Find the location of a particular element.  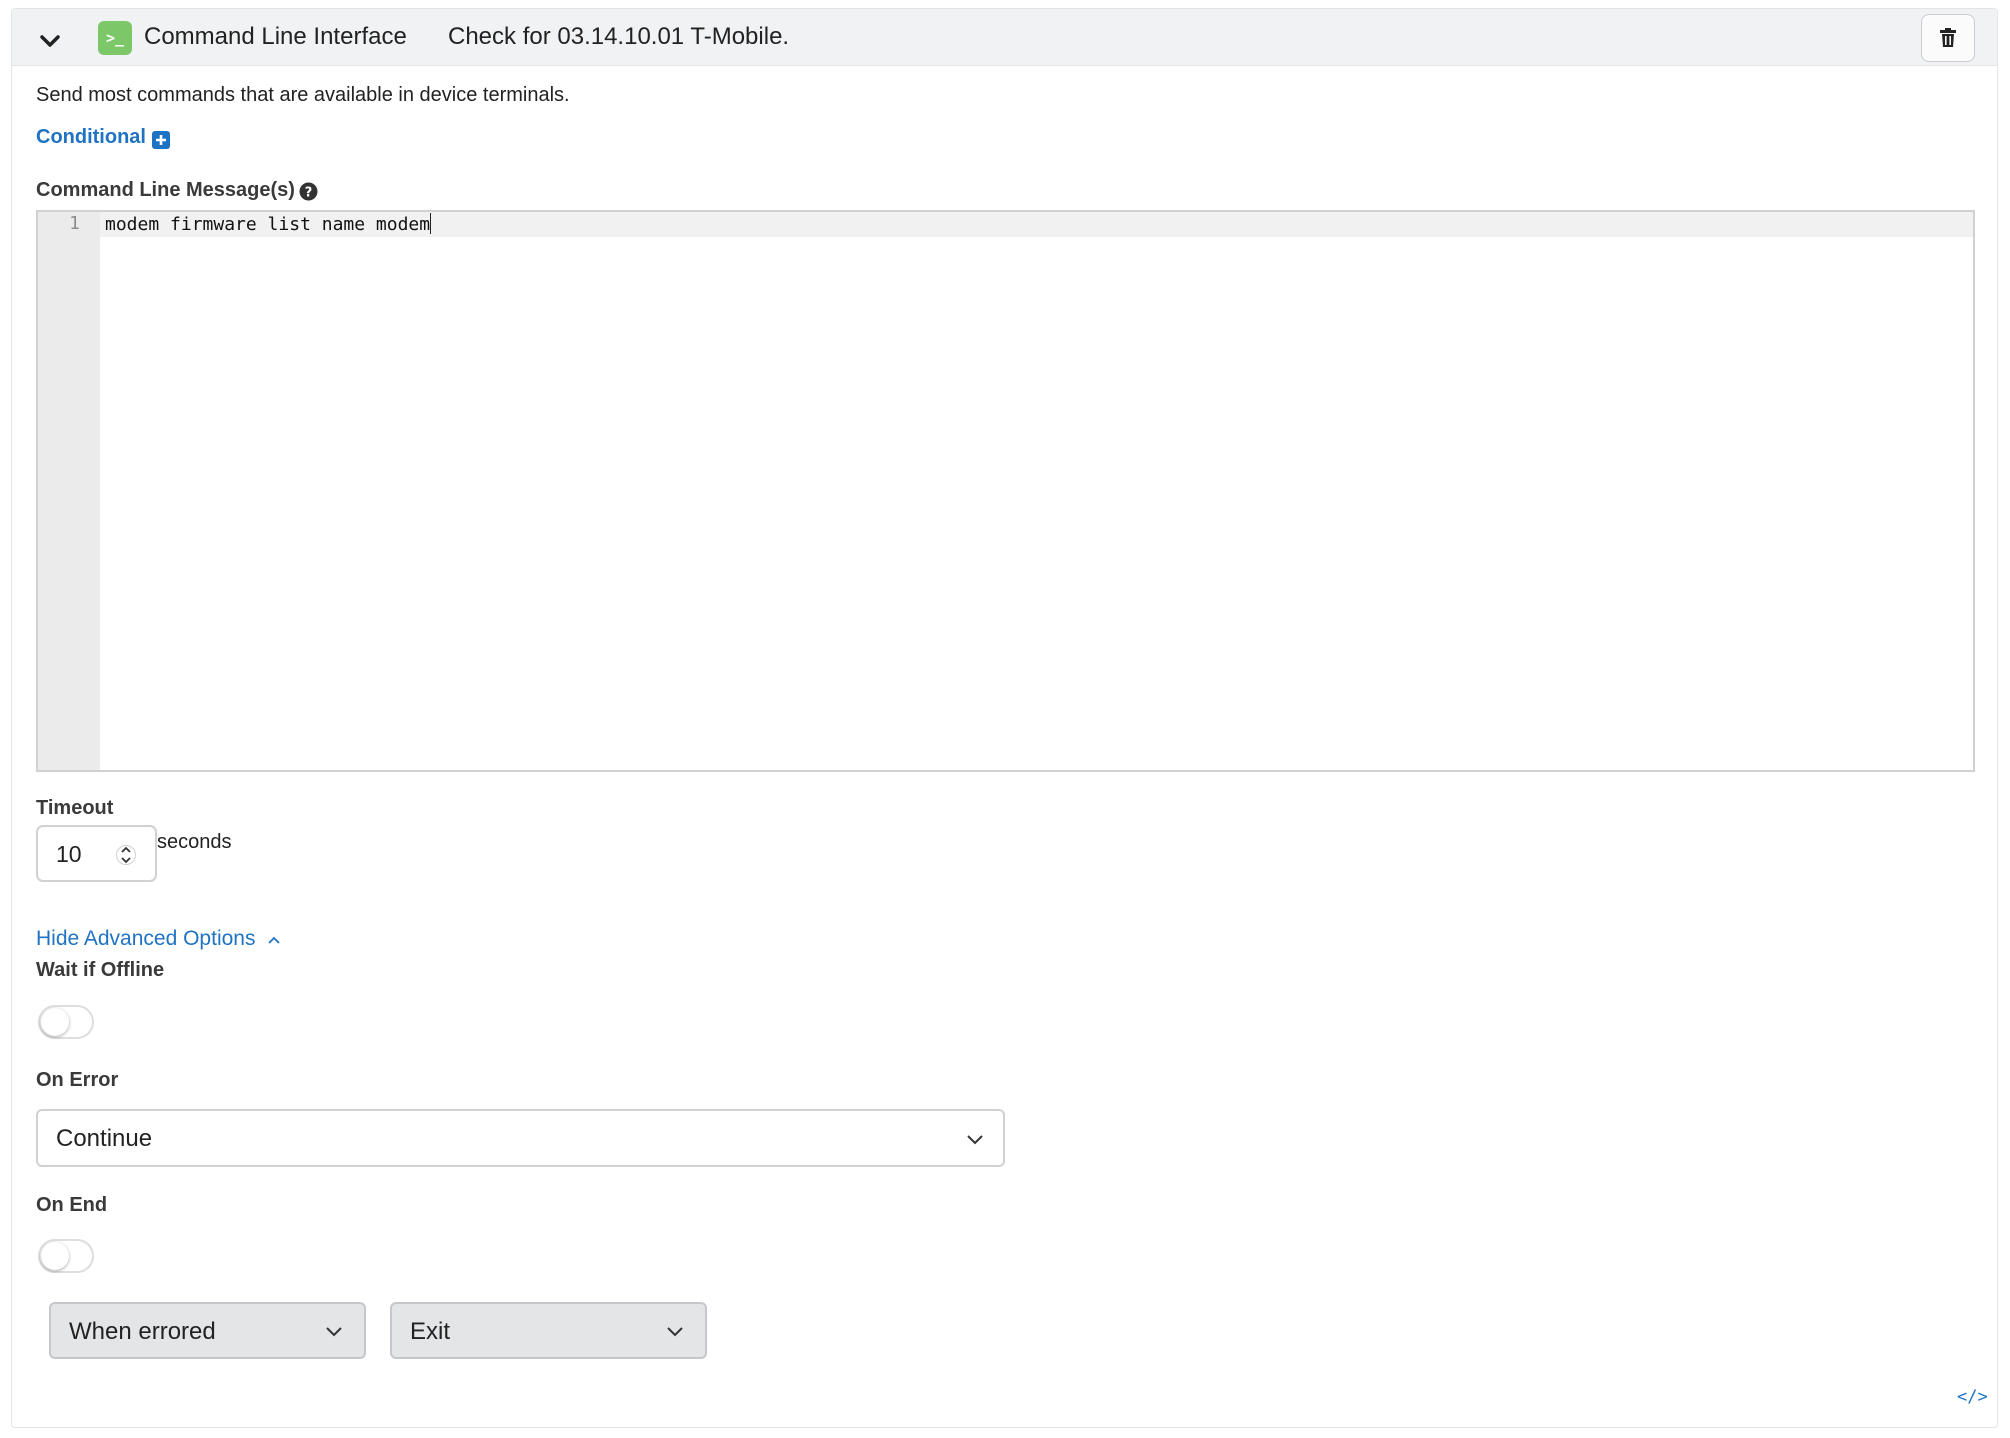

on-end-action-value: Exit is located at coordinates (430, 1331).